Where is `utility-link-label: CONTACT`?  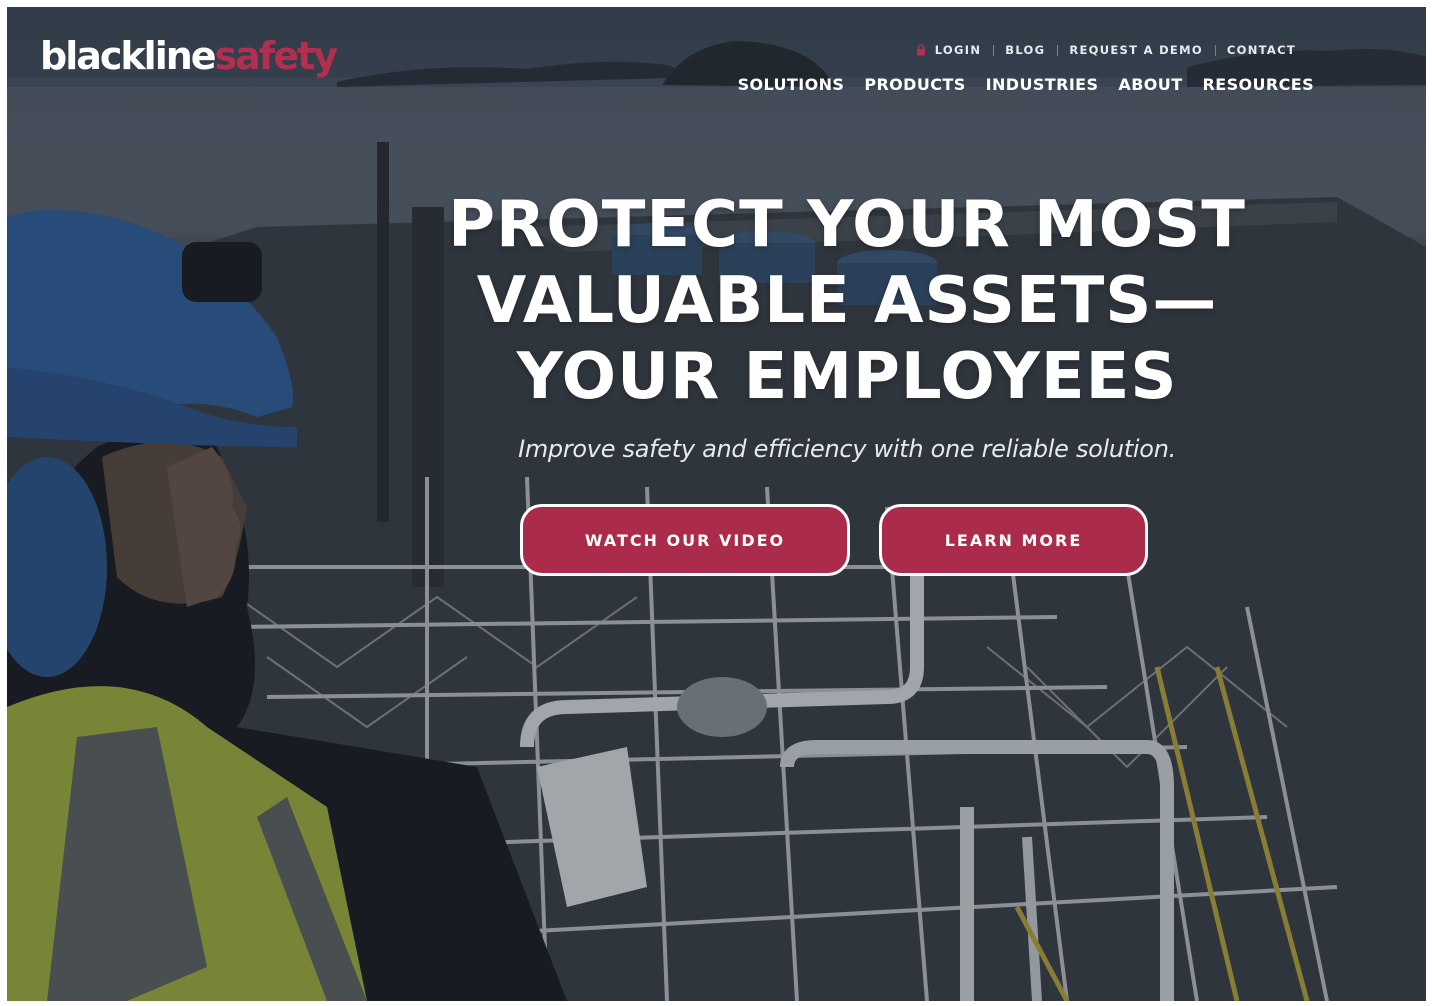 utility-link-label: CONTACT is located at coordinates (1261, 50).